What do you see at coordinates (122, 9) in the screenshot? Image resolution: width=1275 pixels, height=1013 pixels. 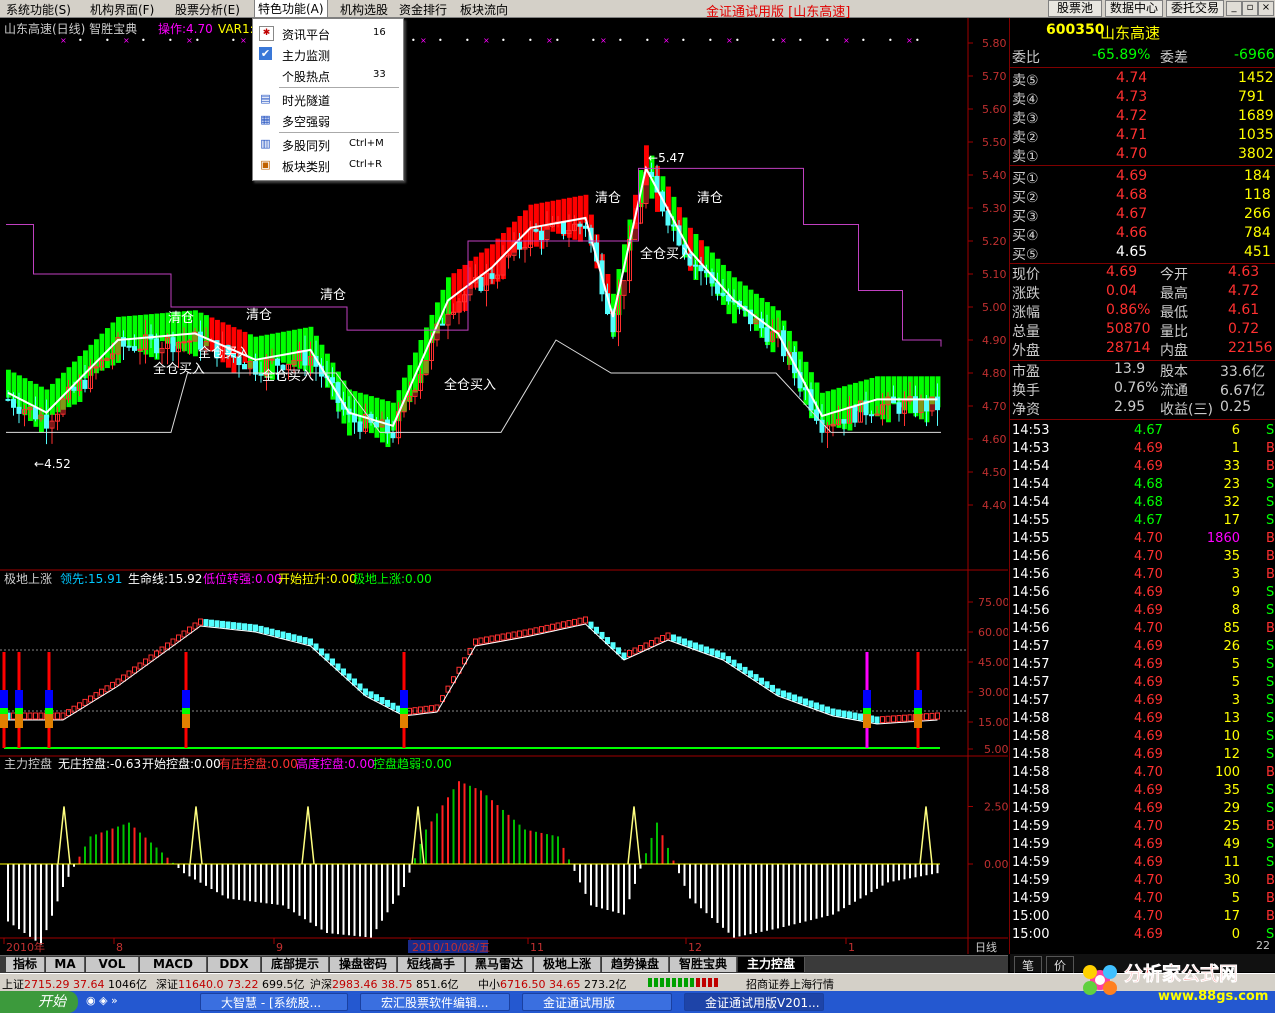 I see `menu-institution: 机构界面(F)` at bounding box center [122, 9].